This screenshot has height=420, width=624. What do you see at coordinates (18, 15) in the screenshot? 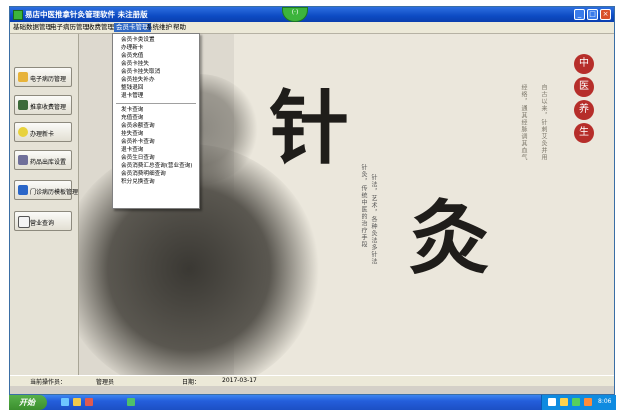
I see `app-icon` at bounding box center [18, 15].